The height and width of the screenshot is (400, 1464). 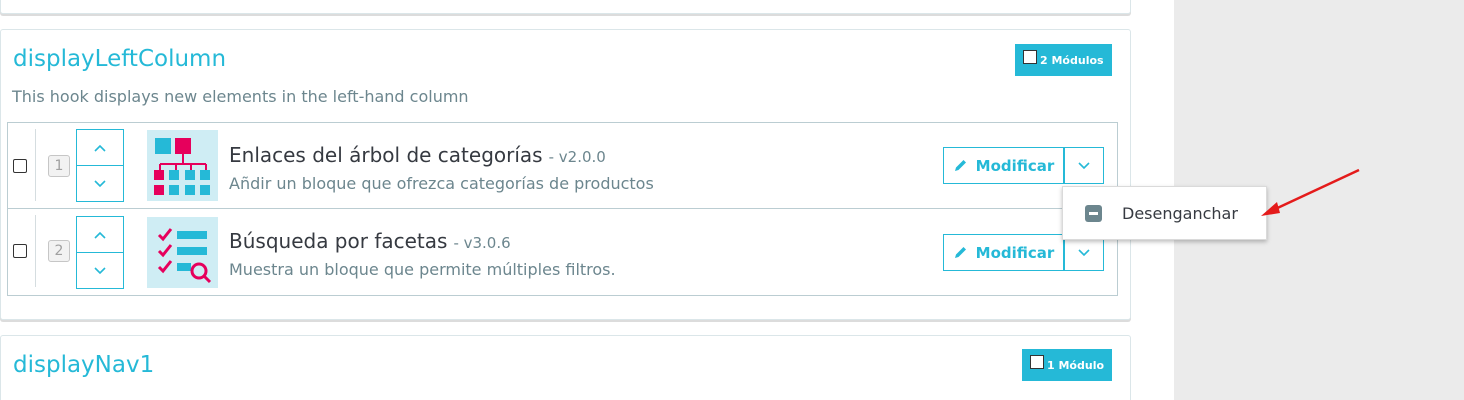 I want to click on badge-label: 2 Módulos, so click(x=1072, y=60).